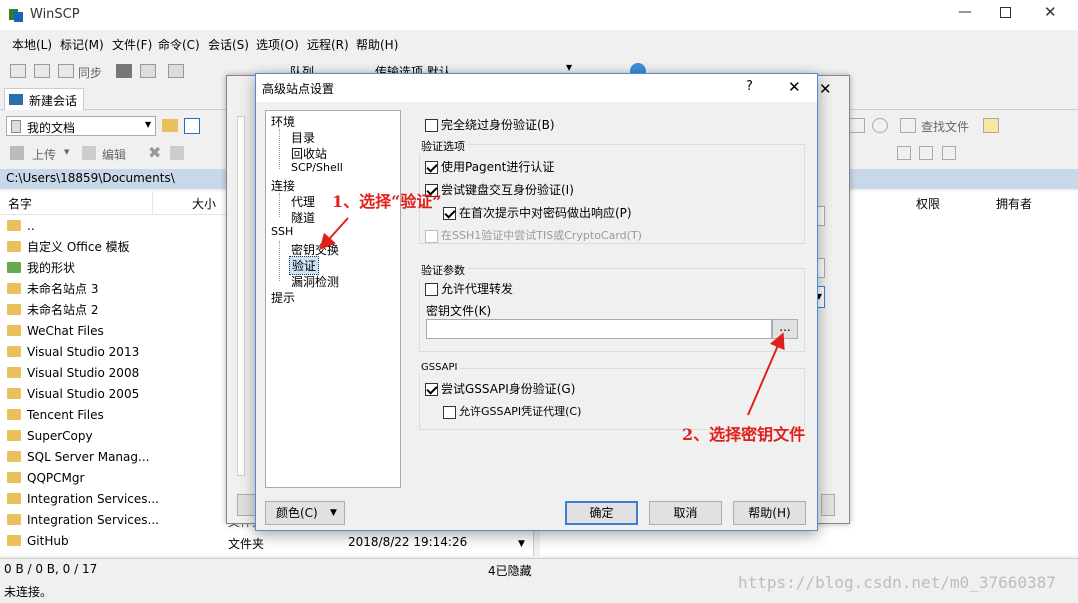 This screenshot has height=603, width=1078. Describe the element at coordinates (334, 233) in the screenshot. I see `arrow-to-auth` at that location.